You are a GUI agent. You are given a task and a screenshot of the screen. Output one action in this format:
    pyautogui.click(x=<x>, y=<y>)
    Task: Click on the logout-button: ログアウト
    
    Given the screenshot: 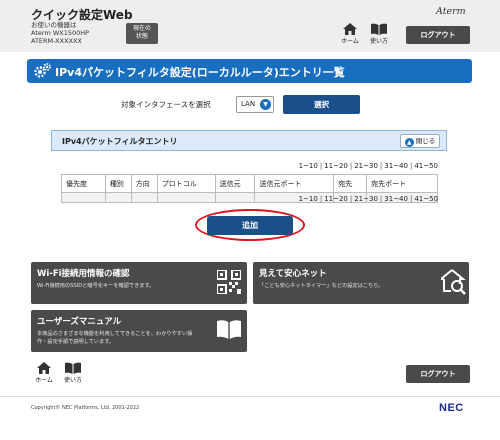 What is the action you would take?
    pyautogui.click(x=438, y=35)
    